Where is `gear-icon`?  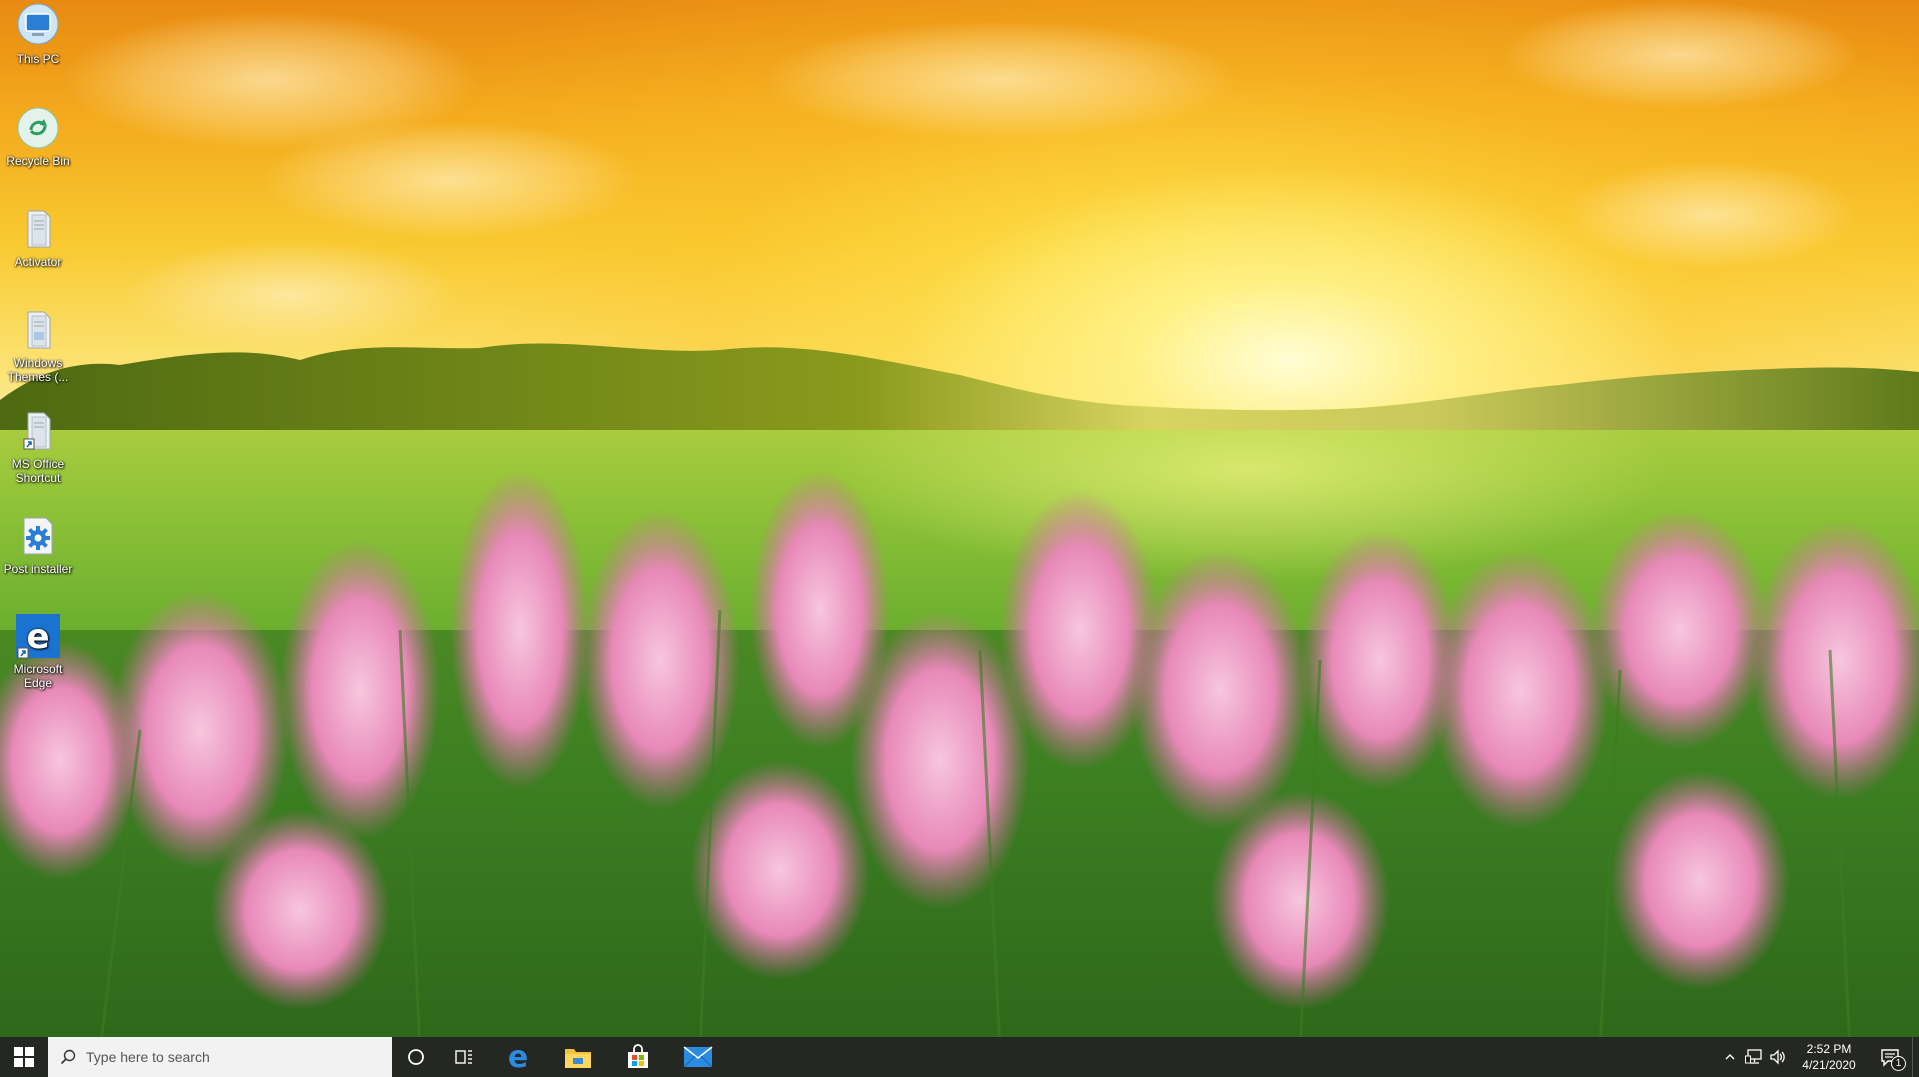 gear-icon is located at coordinates (38, 536).